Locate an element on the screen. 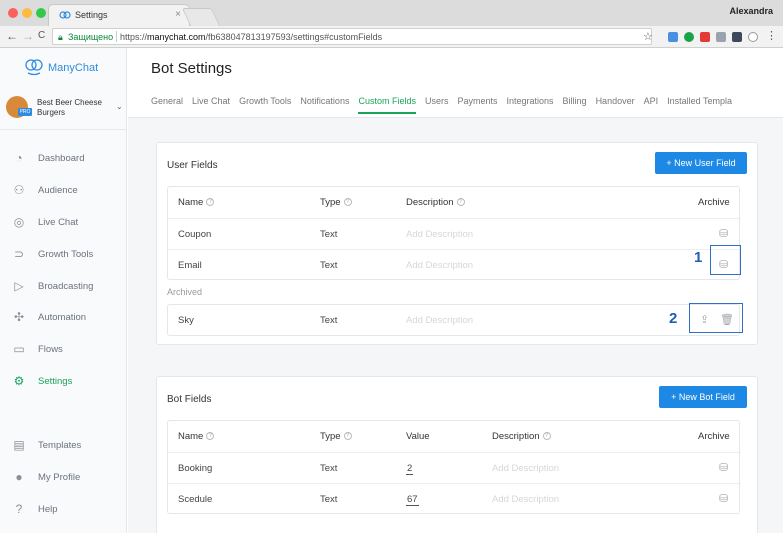 The height and width of the screenshot is (533, 783). extension-grammarly-icon is located at coordinates (689, 37).